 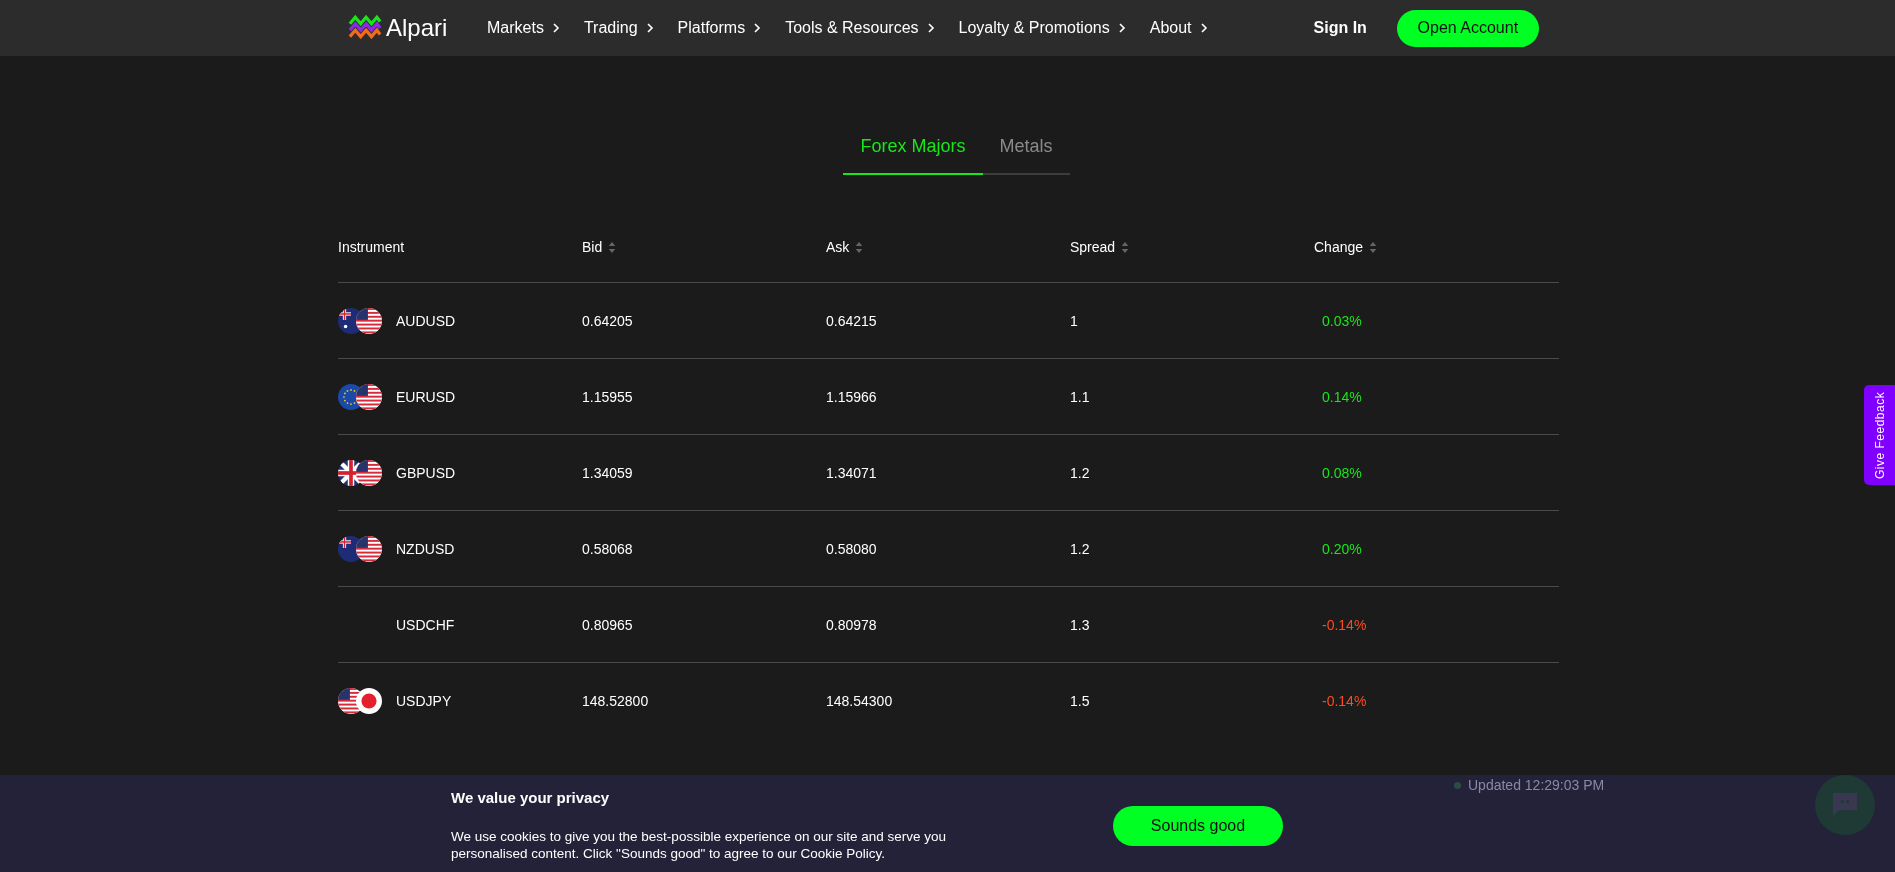 I want to click on zigzag-logo-icon, so click(x=365, y=28).